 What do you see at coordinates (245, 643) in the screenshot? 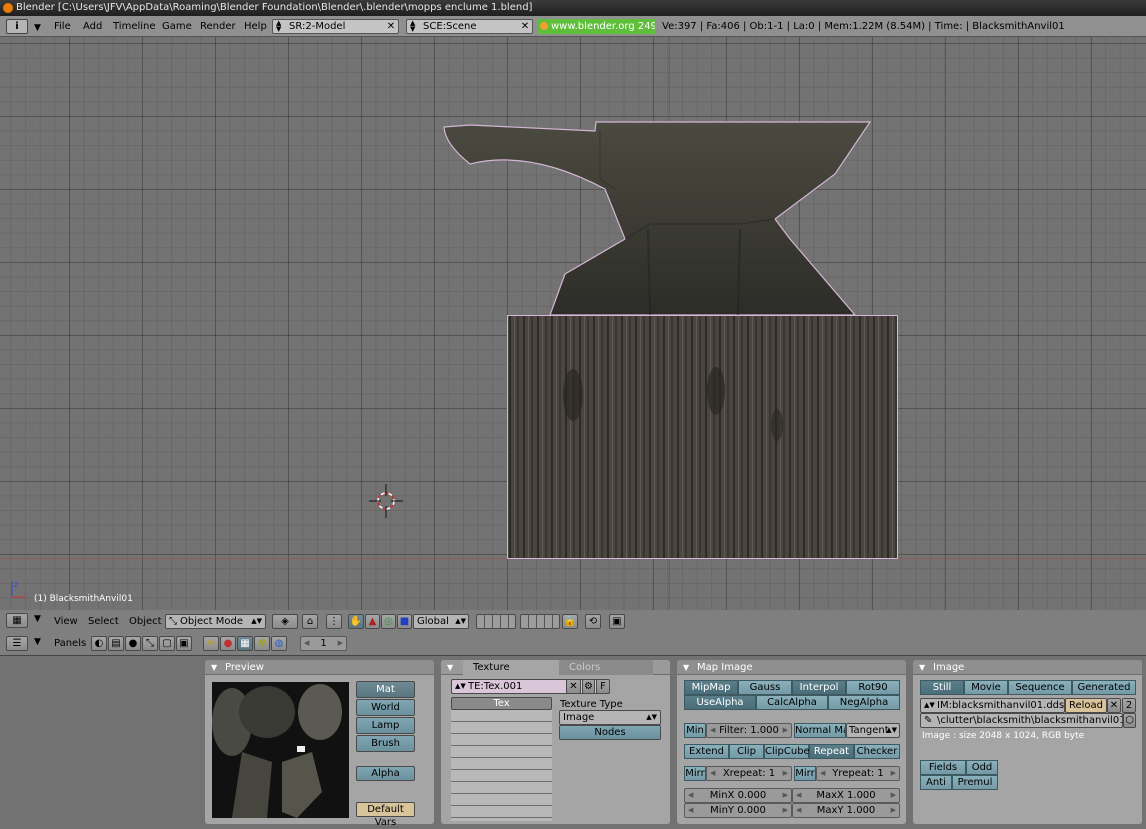
I see `texture-sub-icon: ▦` at bounding box center [245, 643].